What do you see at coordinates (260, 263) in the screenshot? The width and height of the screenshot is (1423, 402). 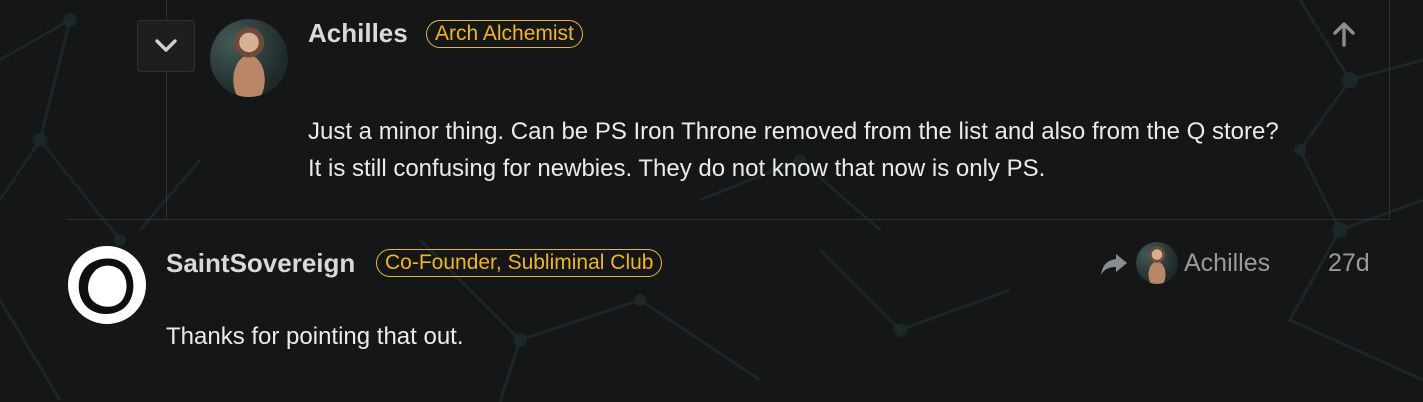 I see `post-username: SaintSovereign` at bounding box center [260, 263].